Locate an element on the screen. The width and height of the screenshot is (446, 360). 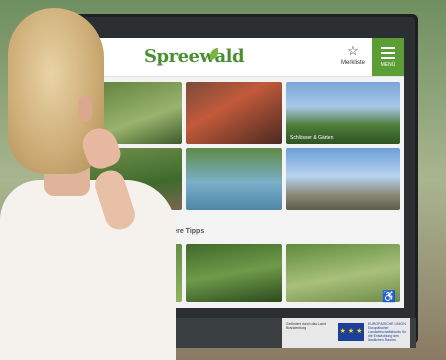
eu-flag-icon: ★ ★ ★ is located at coordinates (351, 332).